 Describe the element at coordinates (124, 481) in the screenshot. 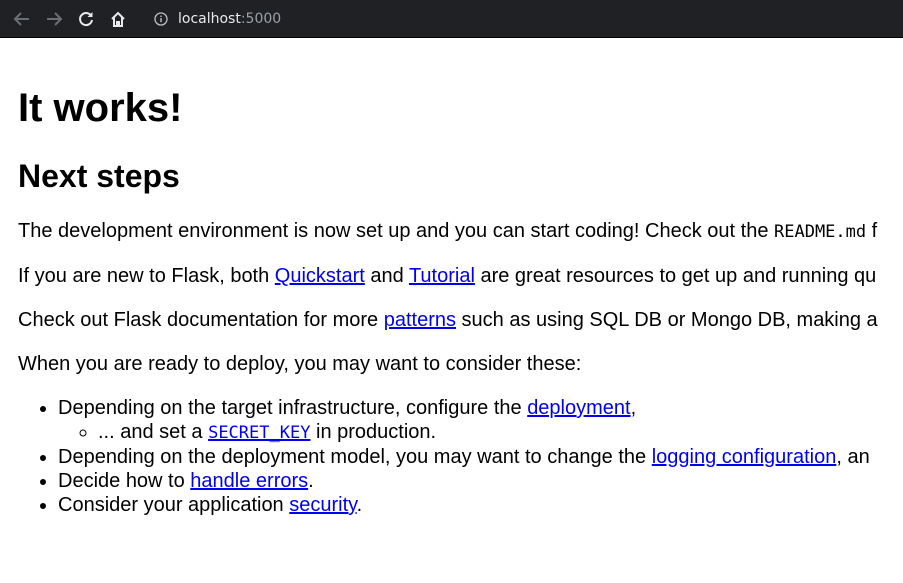

I see `list-item-text: Decide how to` at that location.